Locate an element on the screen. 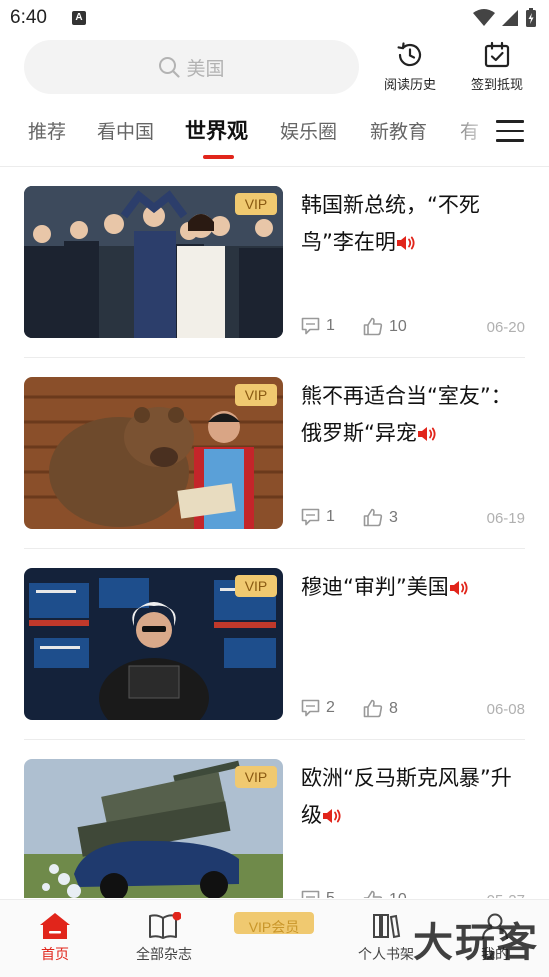  watermark-logo: 大玩客 is located at coordinates (476, 942).